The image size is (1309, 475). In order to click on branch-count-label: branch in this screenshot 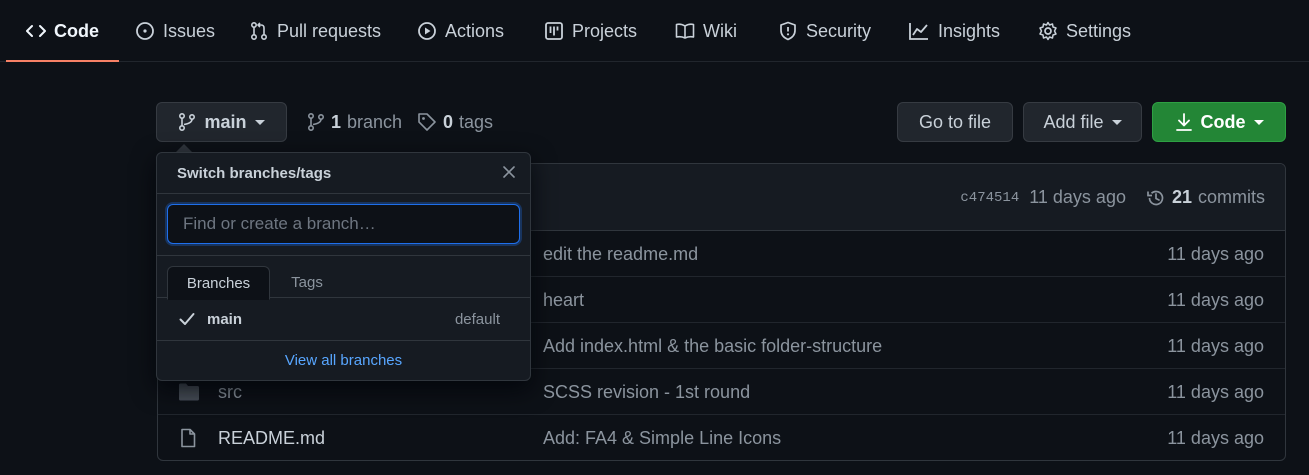, I will do `click(375, 121)`.